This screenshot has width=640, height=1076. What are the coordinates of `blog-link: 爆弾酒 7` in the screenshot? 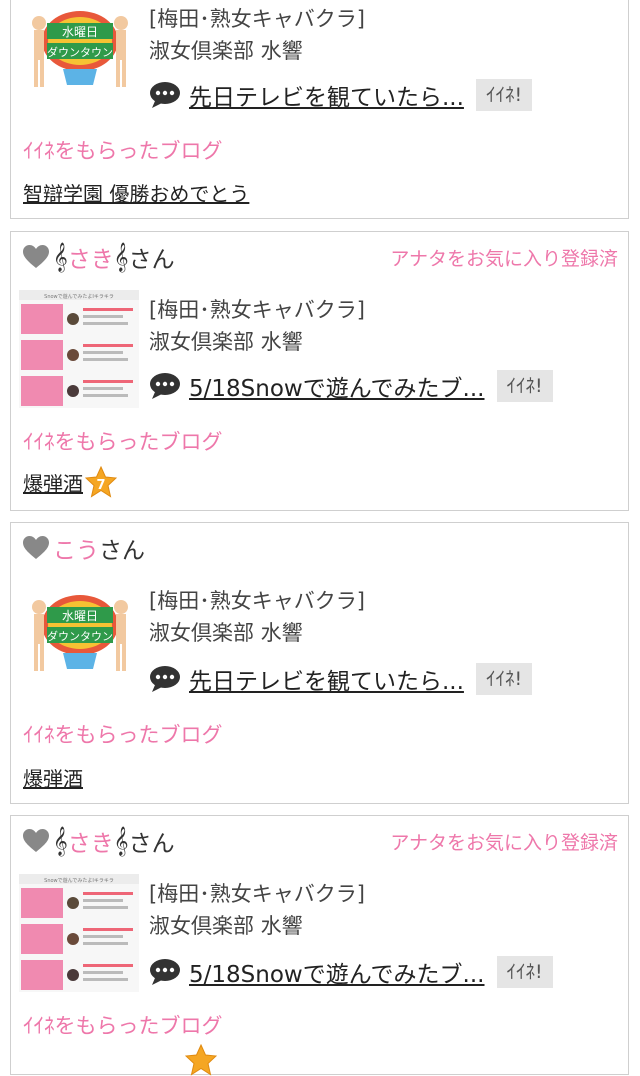 It's located at (70, 482).